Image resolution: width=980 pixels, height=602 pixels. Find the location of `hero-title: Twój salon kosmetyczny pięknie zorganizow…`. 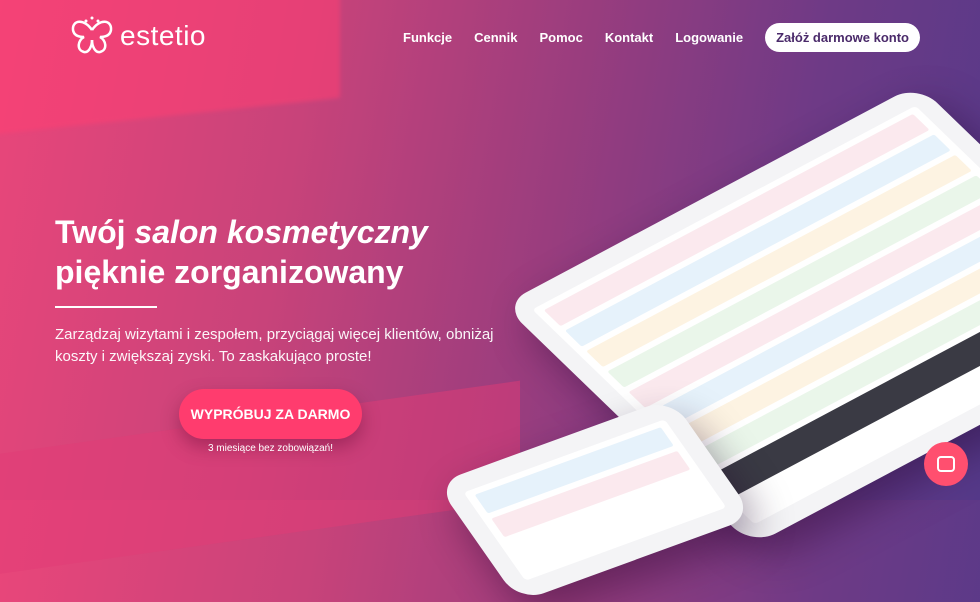

hero-title: Twój salon kosmetyczny pięknie zorganizow… is located at coordinates (275, 252).